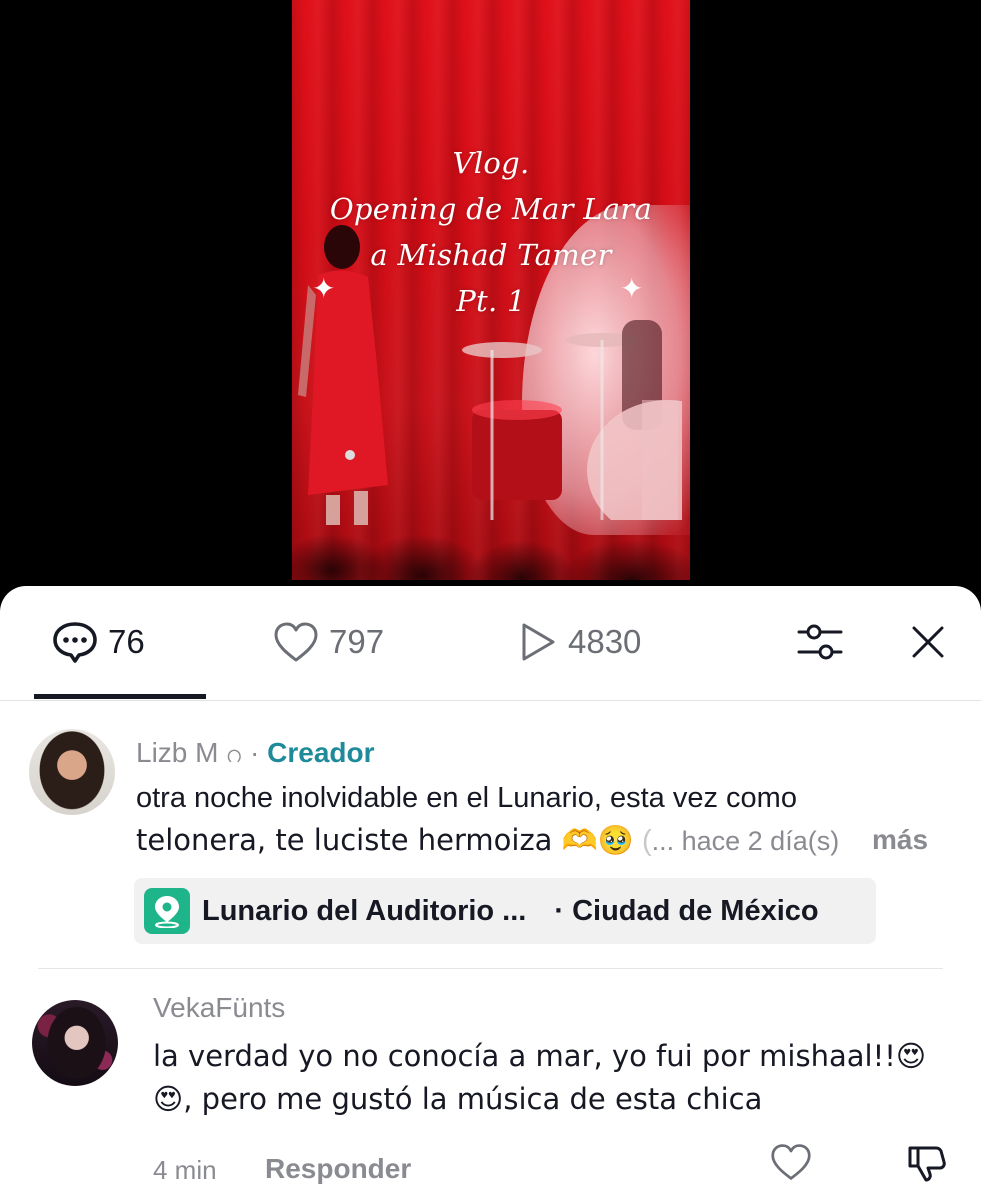  Describe the element at coordinates (491, 163) in the screenshot. I see `overlay-line-1: Vlog.` at that location.